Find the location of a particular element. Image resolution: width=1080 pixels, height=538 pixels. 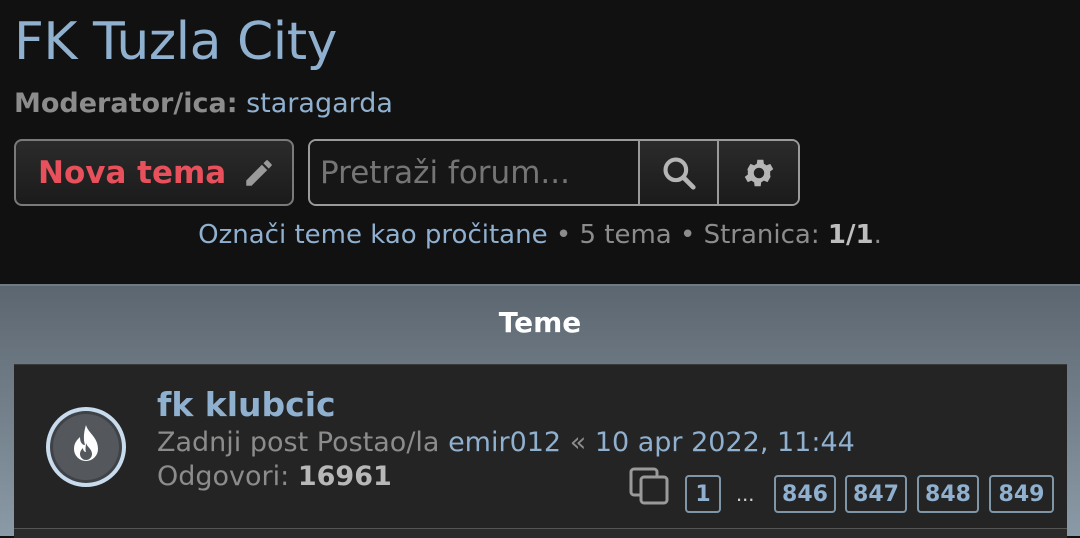

forum-title: FK Tuzla City is located at coordinates (175, 42).